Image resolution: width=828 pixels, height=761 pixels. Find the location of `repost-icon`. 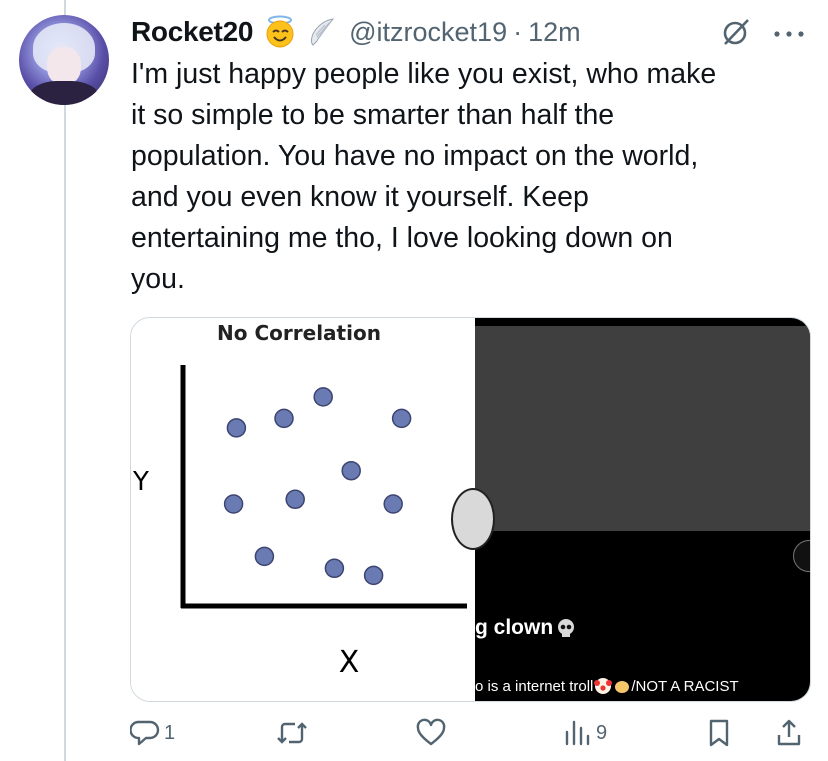

repost-icon is located at coordinates (292, 733).